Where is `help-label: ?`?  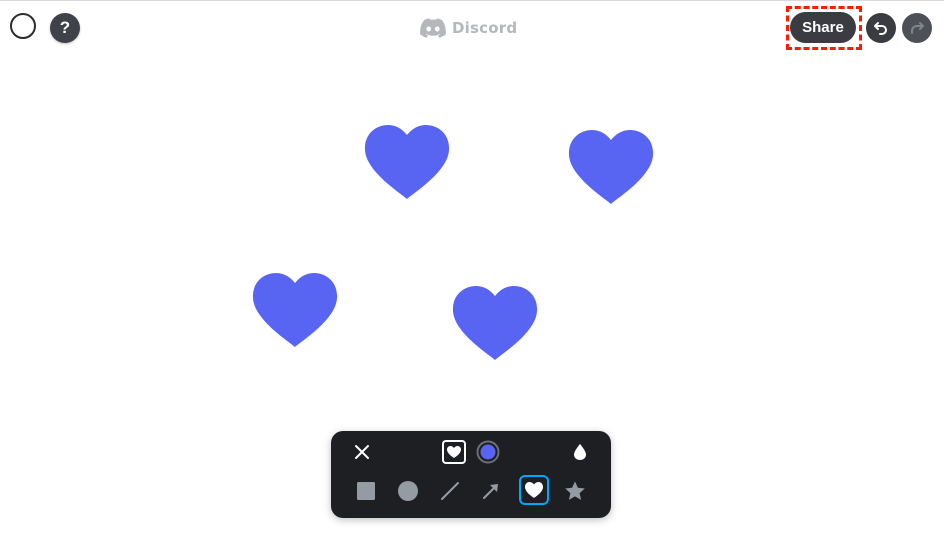
help-label: ? is located at coordinates (65, 27).